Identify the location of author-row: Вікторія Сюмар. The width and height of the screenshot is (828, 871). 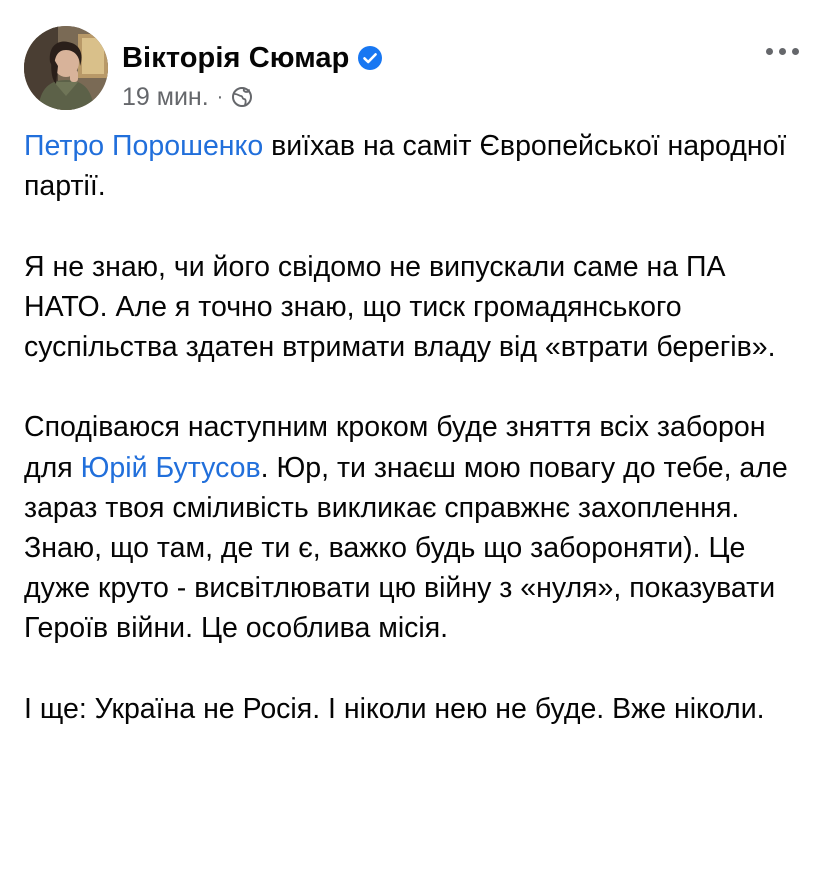
(252, 58).